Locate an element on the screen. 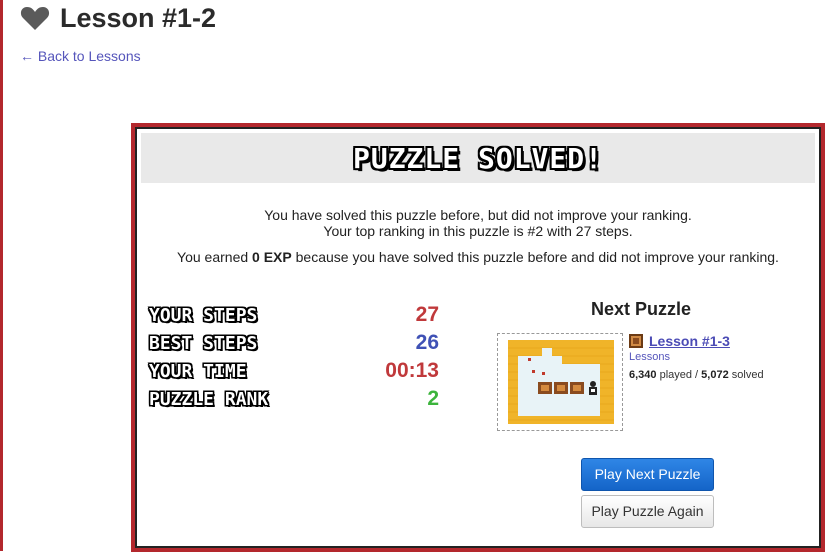 The image size is (828, 552). stat-value: 26 is located at coordinates (427, 342).